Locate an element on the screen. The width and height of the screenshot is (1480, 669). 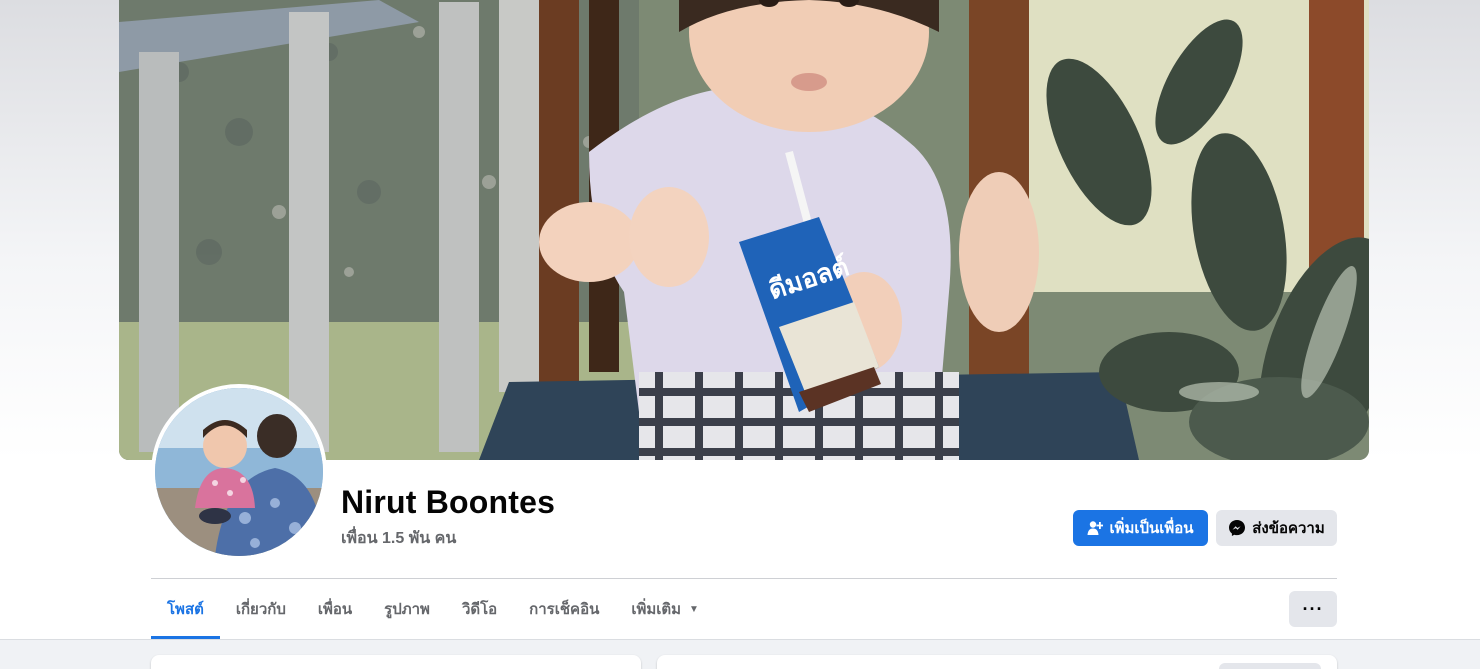
tab-posts: โพสต์ is located at coordinates (185, 609).